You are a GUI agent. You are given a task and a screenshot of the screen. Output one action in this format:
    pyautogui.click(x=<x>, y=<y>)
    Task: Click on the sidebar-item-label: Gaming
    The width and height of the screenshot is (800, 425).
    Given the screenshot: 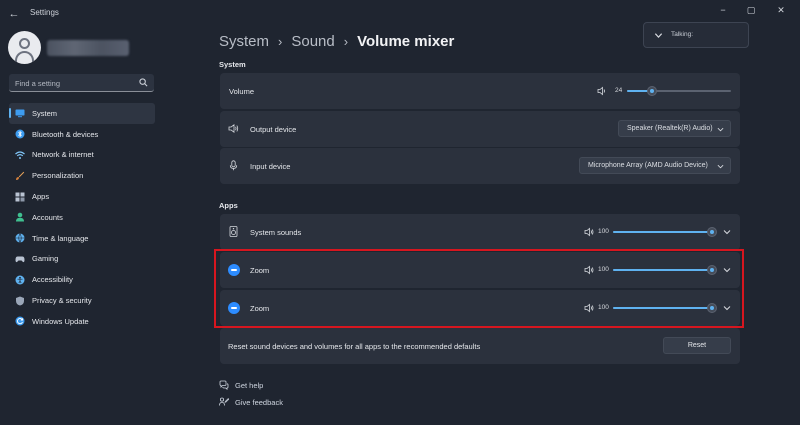 What is the action you would take?
    pyautogui.click(x=45, y=259)
    